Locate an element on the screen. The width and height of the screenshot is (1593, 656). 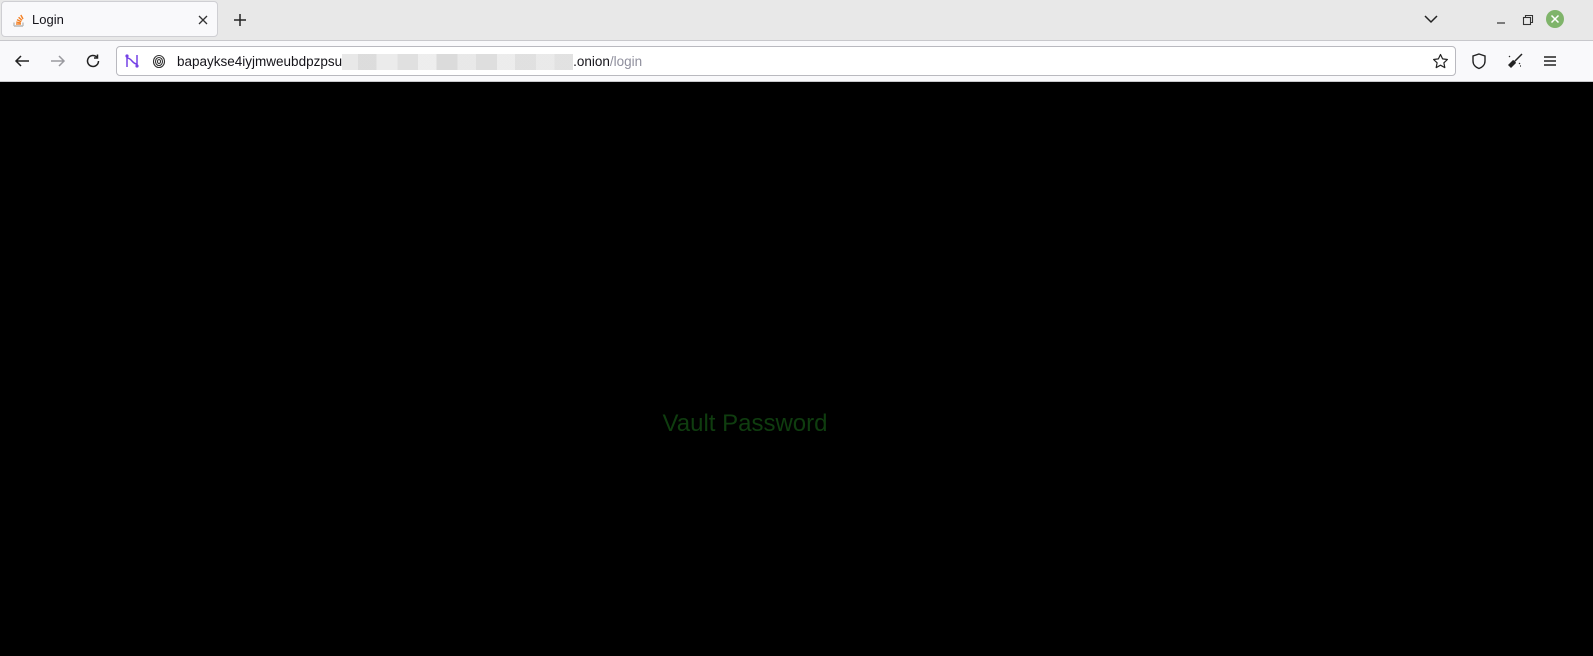
shield-icon is located at coordinates (1479, 61).